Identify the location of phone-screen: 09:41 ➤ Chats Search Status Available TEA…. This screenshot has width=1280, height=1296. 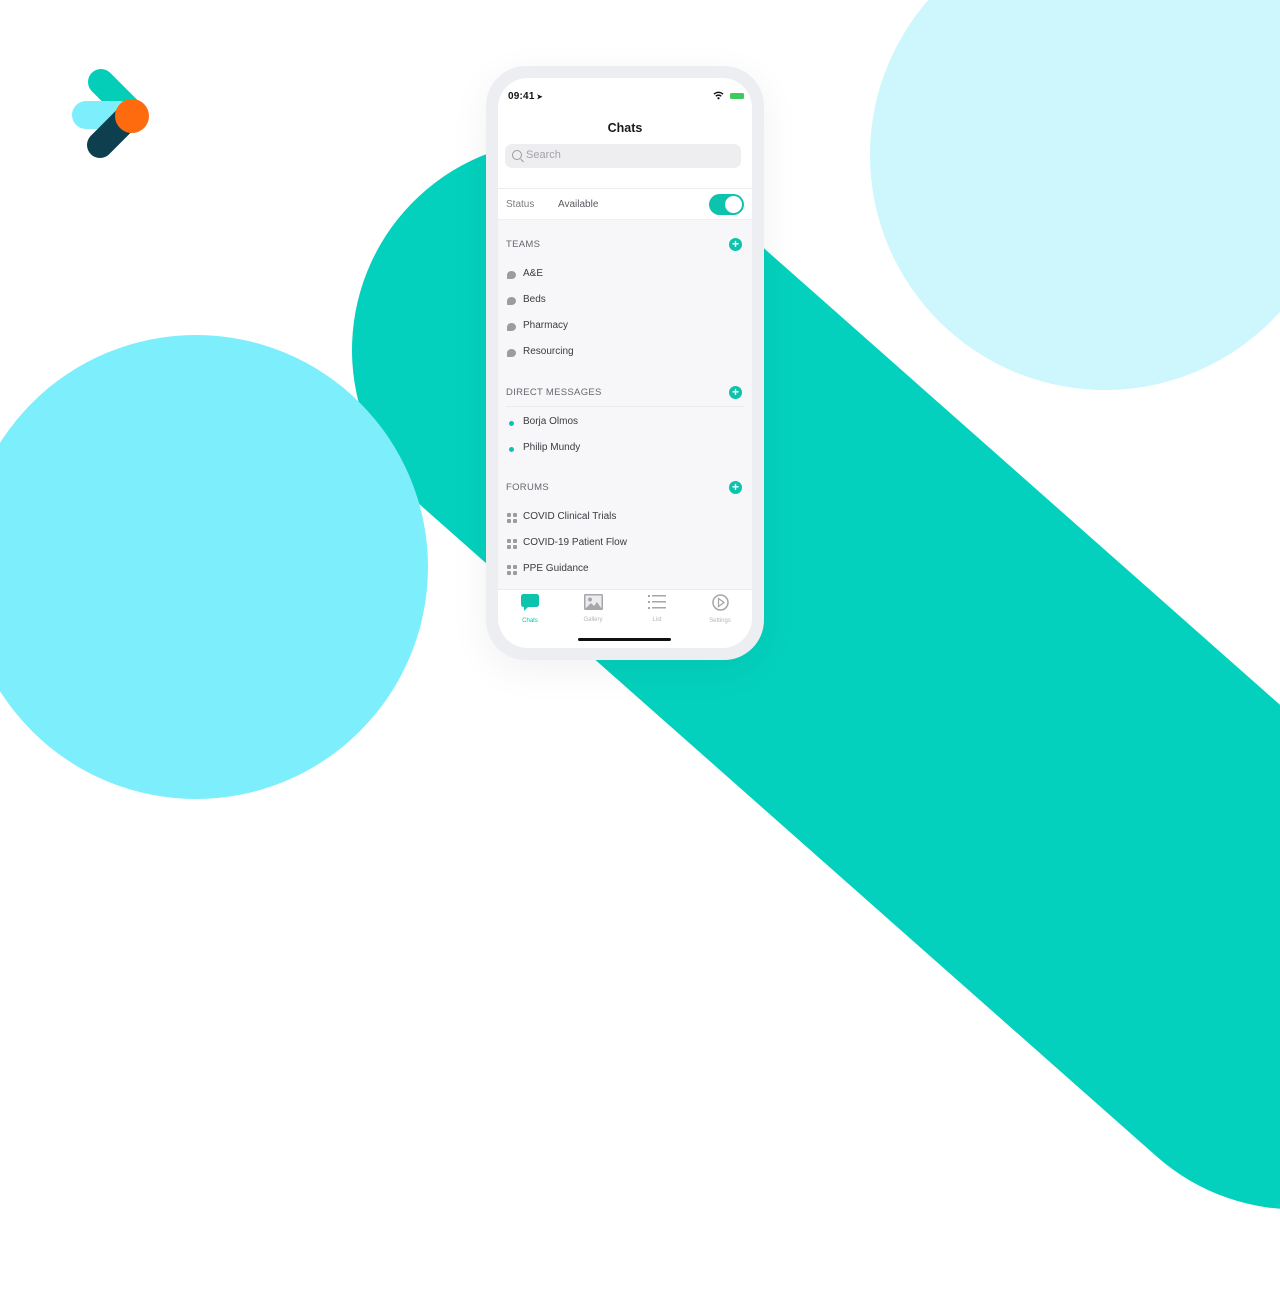
(625, 363).